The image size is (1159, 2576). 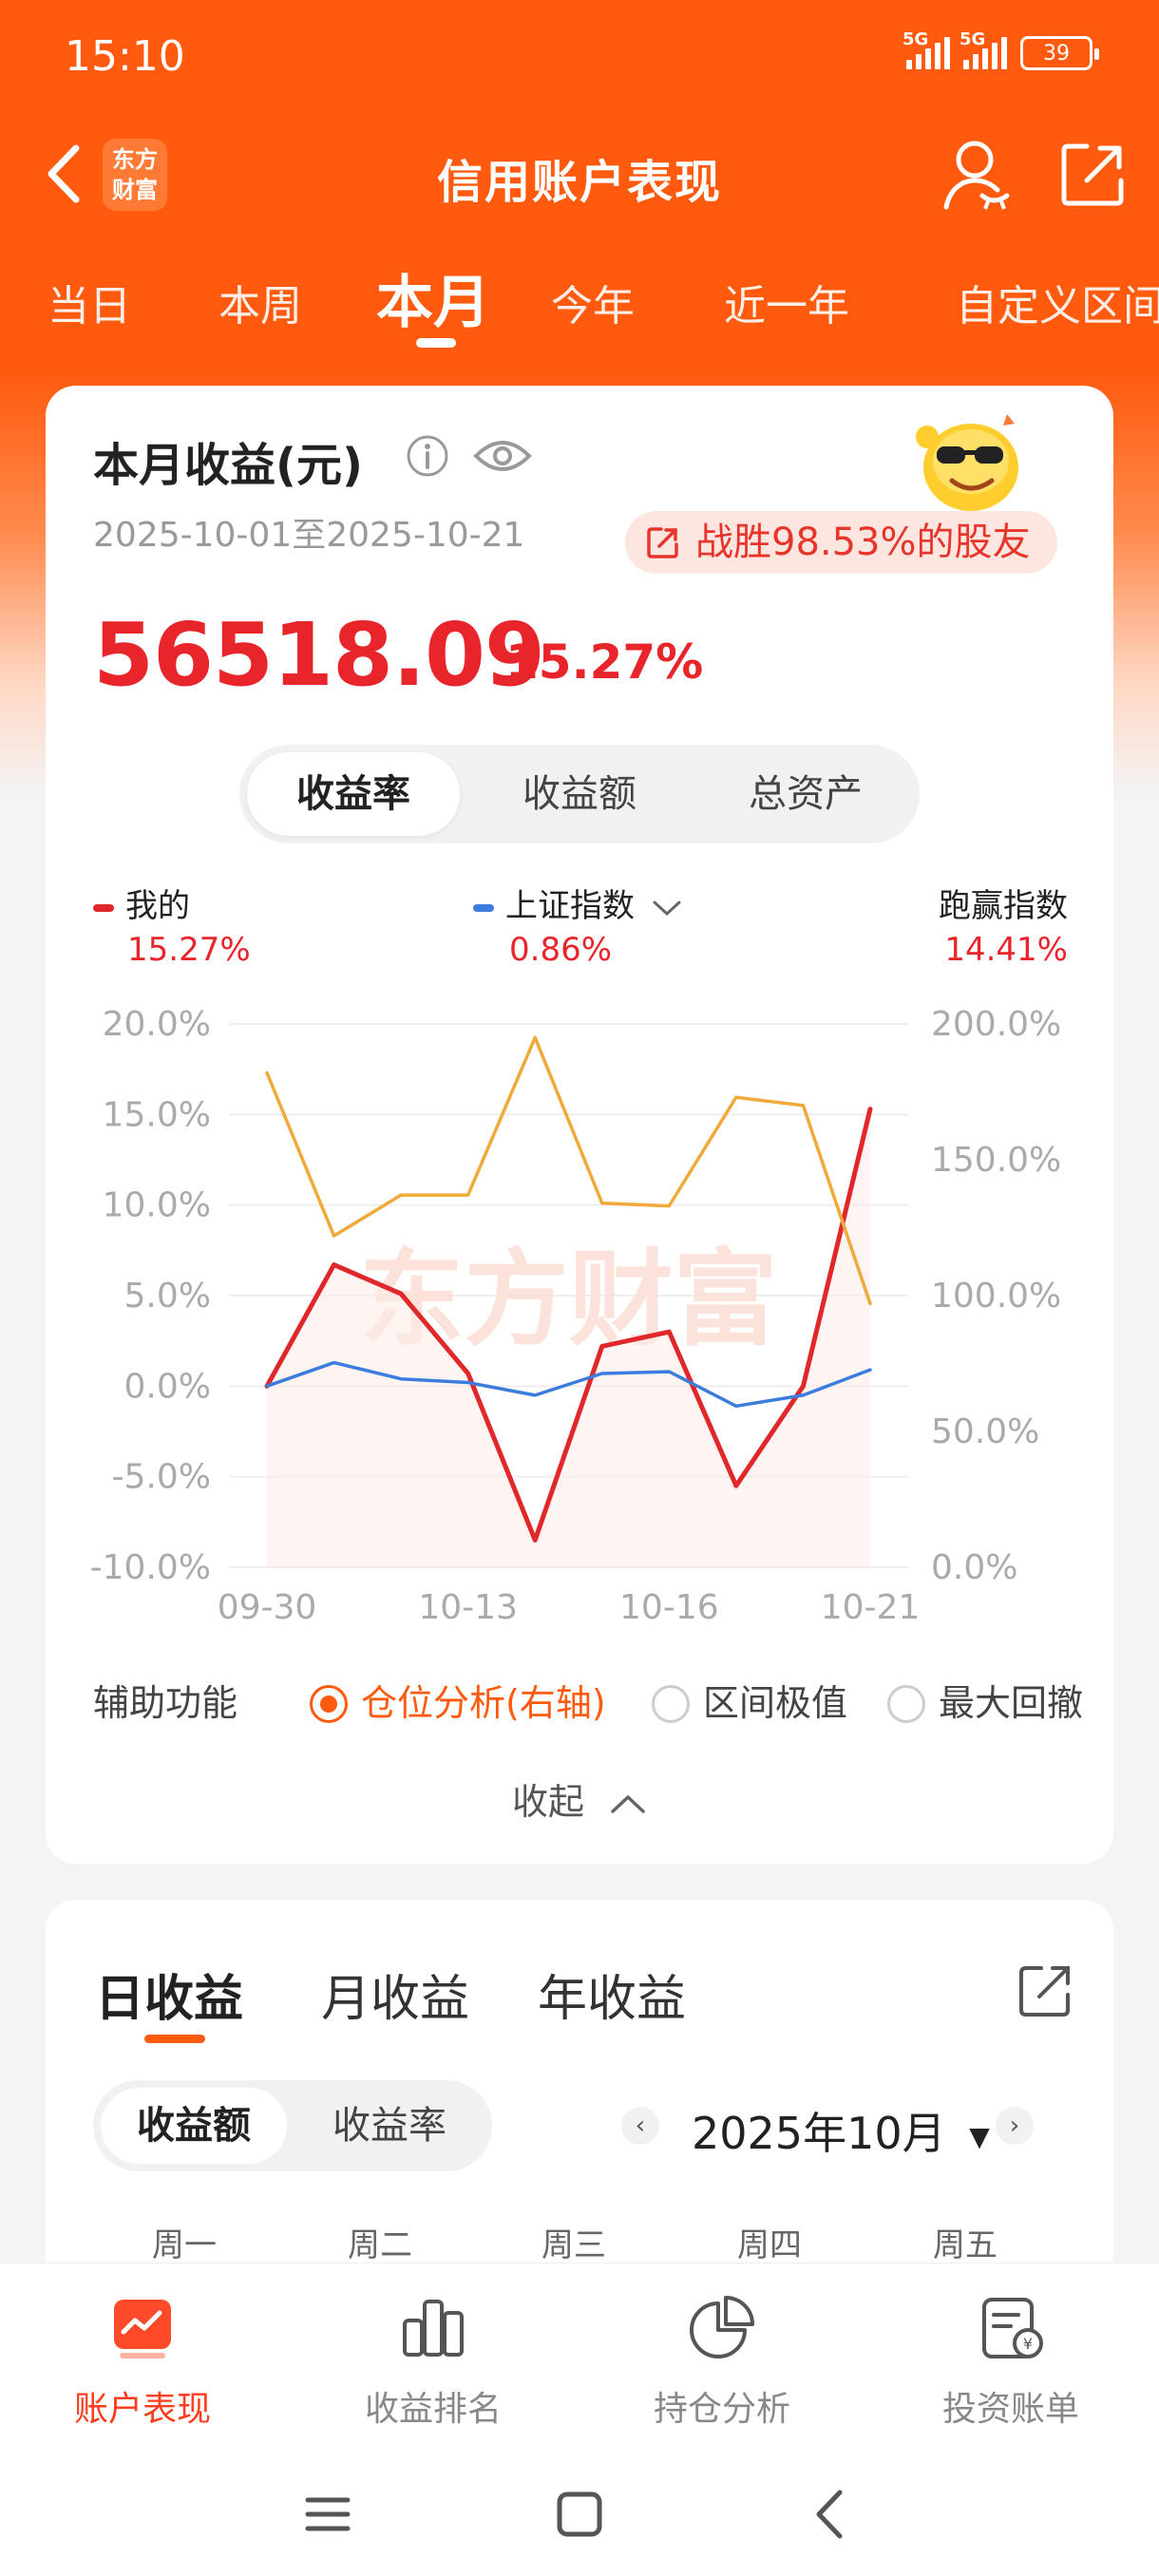 I want to click on option-label: 最大回撤, so click(x=1011, y=1703).